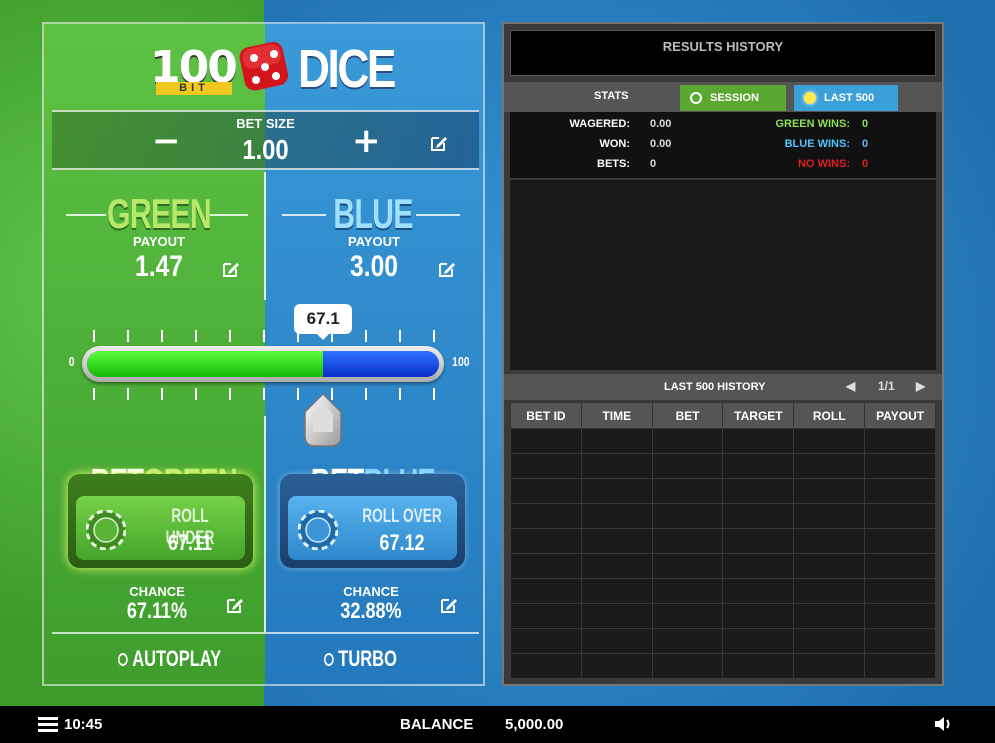 Image resolution: width=995 pixels, height=743 pixels. I want to click on edit-blue-payout-icon, so click(447, 269).